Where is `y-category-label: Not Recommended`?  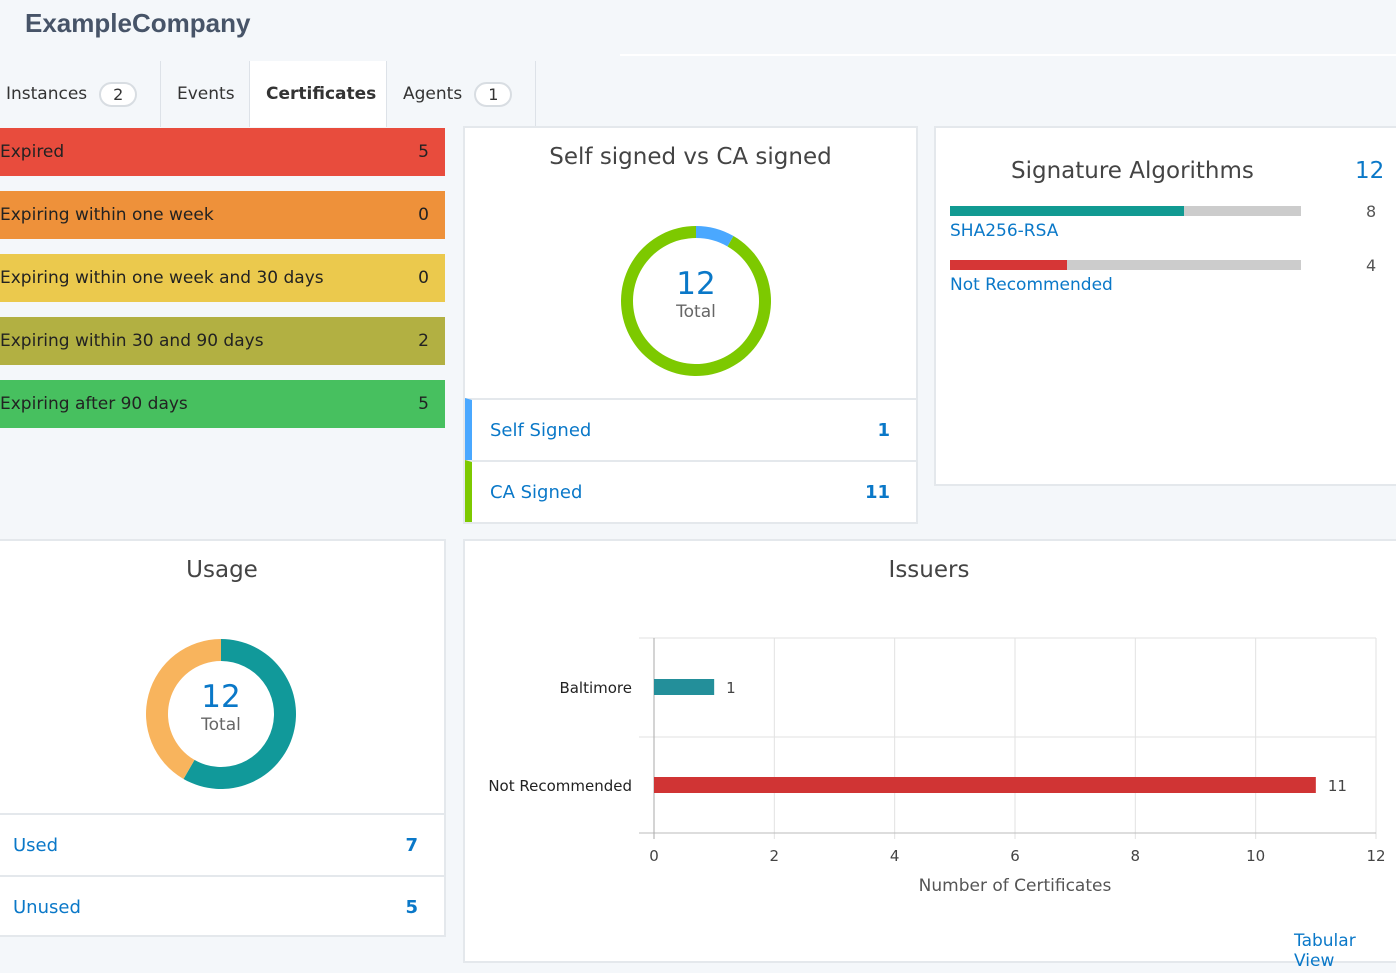
y-category-label: Not Recommended is located at coordinates (560, 786).